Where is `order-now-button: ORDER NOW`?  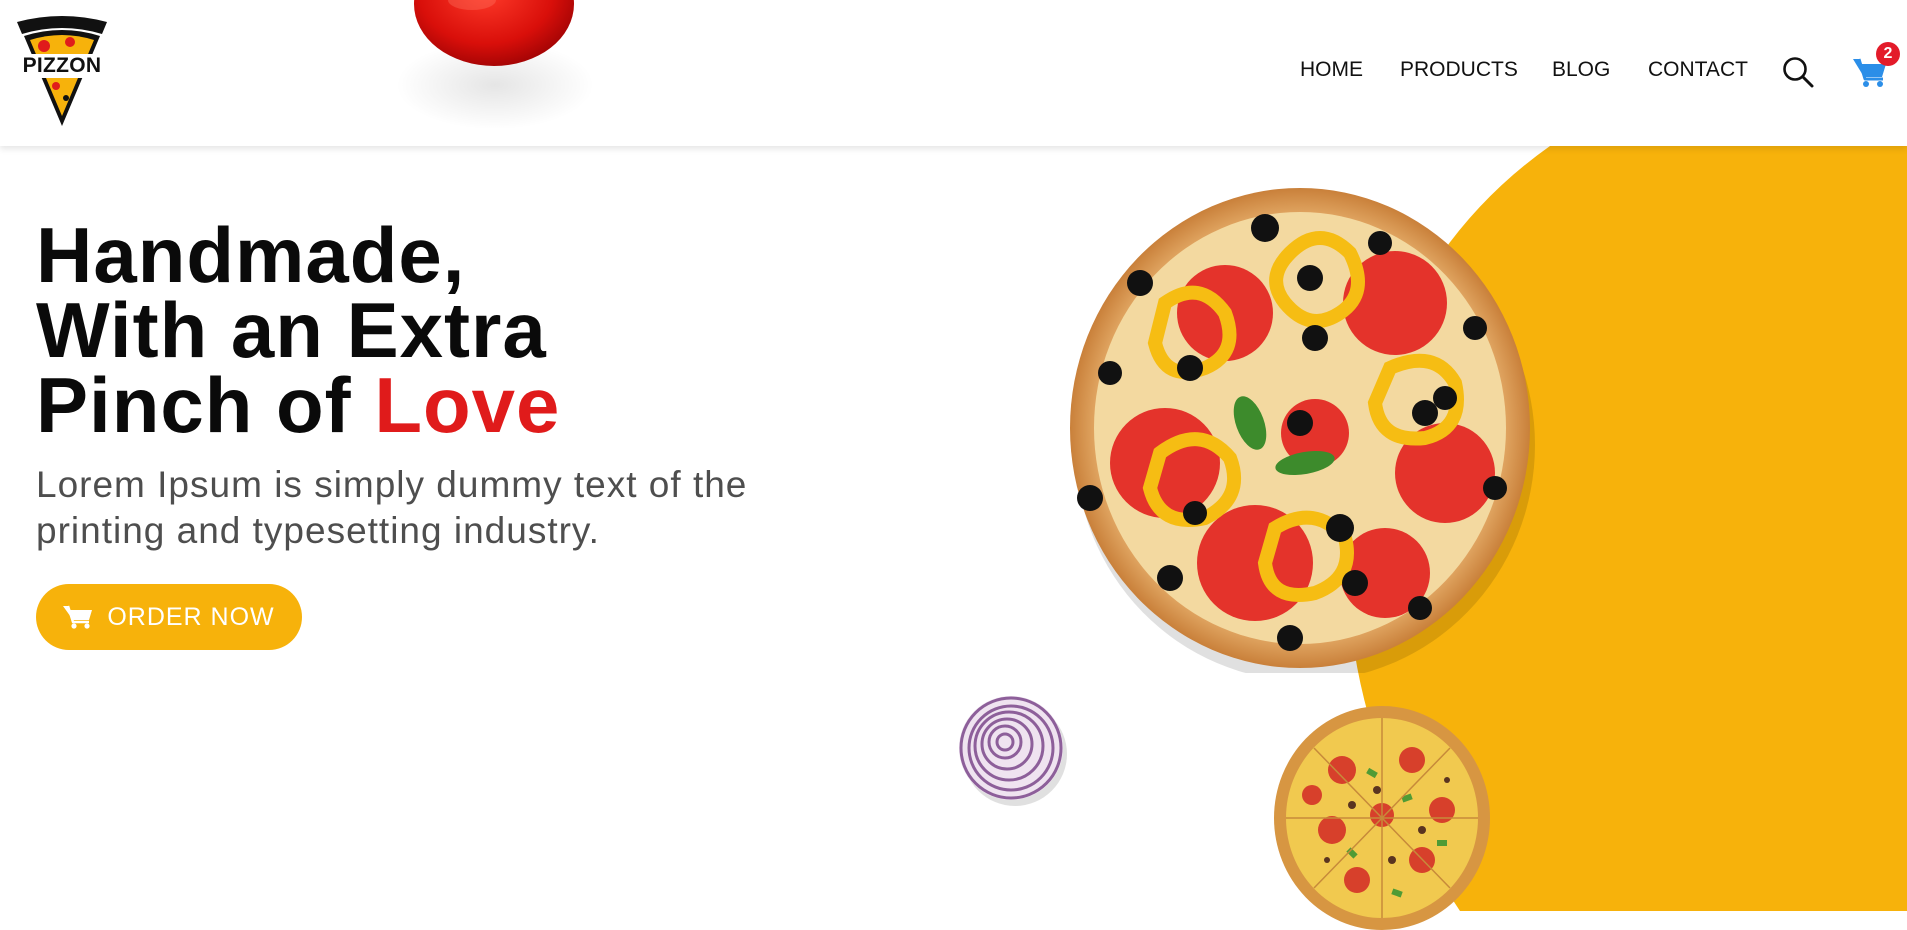
order-now-button: ORDER NOW is located at coordinates (169, 617).